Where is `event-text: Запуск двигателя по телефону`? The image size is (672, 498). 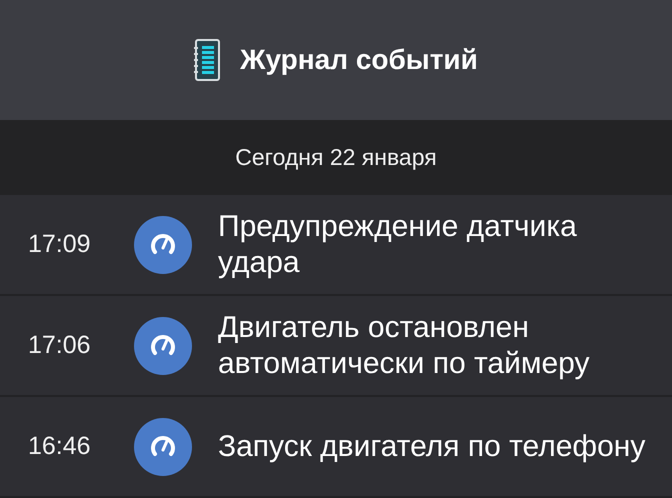 event-text: Запуск двигателя по телефону is located at coordinates (432, 446).